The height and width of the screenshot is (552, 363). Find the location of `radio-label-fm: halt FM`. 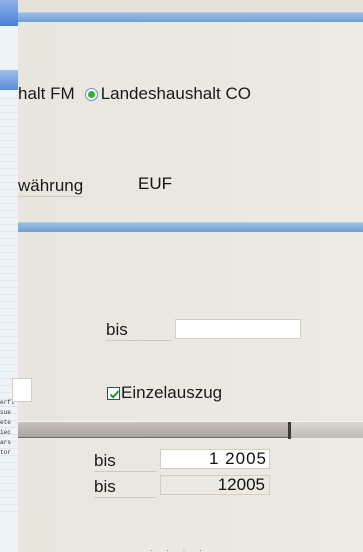

radio-label-fm: halt FM is located at coordinates (46, 94).